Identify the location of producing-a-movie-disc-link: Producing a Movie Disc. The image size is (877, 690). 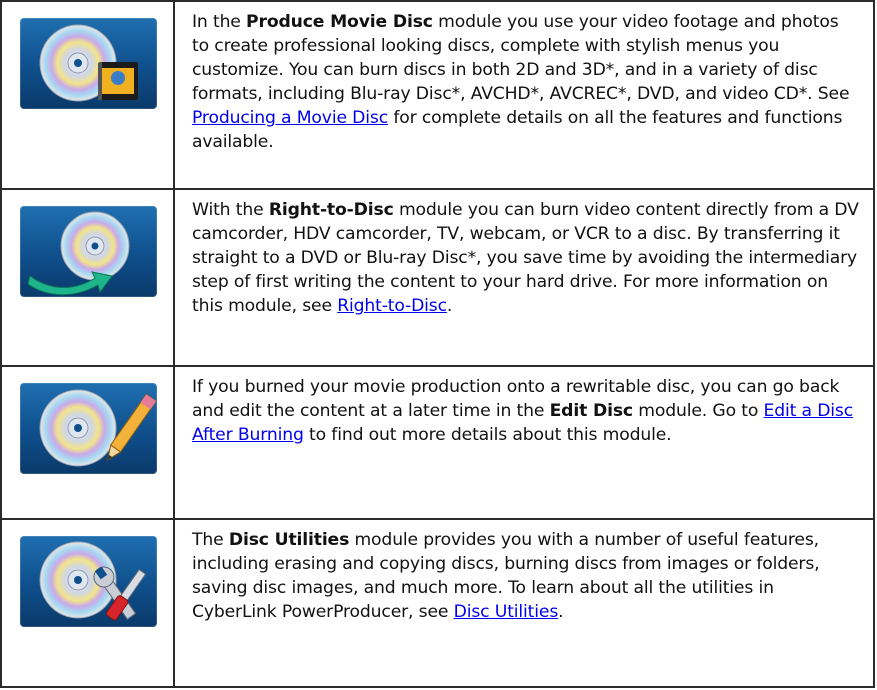
(290, 118).